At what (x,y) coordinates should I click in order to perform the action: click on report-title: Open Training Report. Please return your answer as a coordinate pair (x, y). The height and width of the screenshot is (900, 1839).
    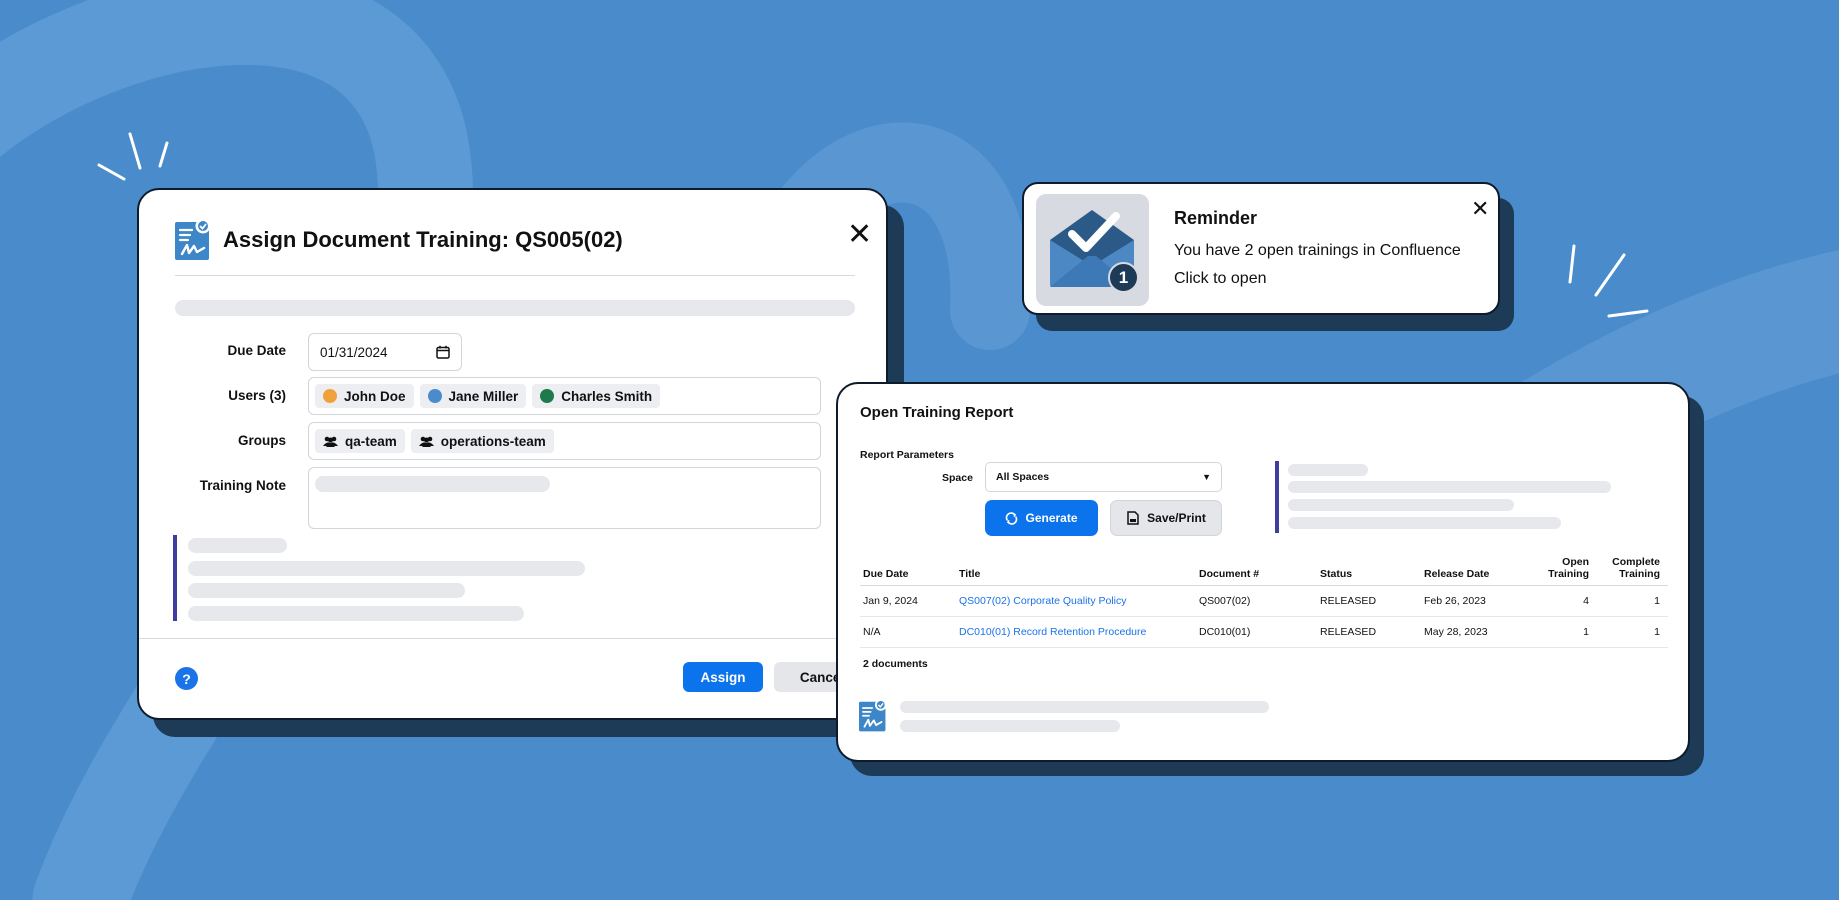
    Looking at the image, I should click on (937, 412).